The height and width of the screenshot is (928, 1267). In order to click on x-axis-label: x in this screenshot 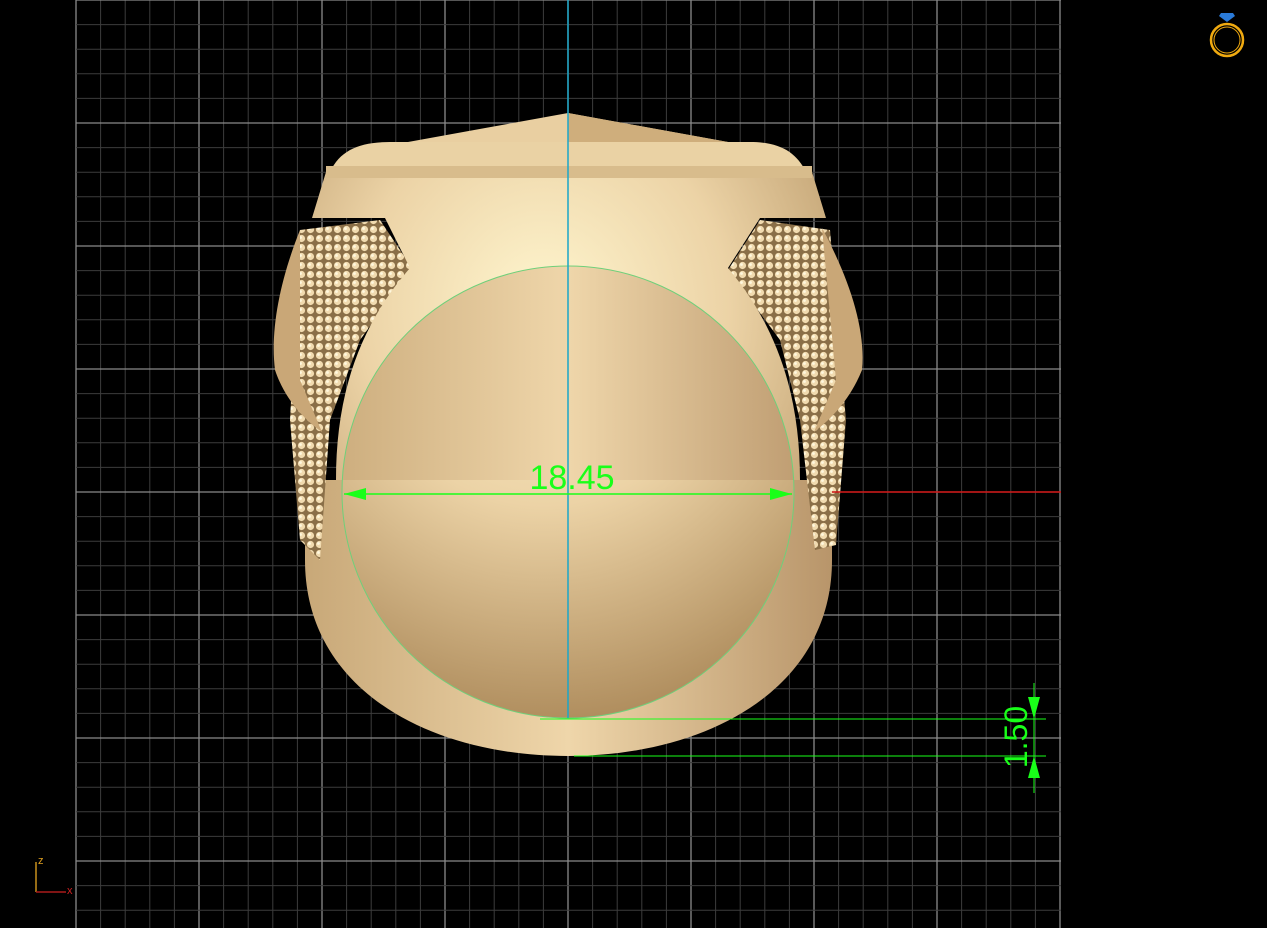, I will do `click(70, 891)`.